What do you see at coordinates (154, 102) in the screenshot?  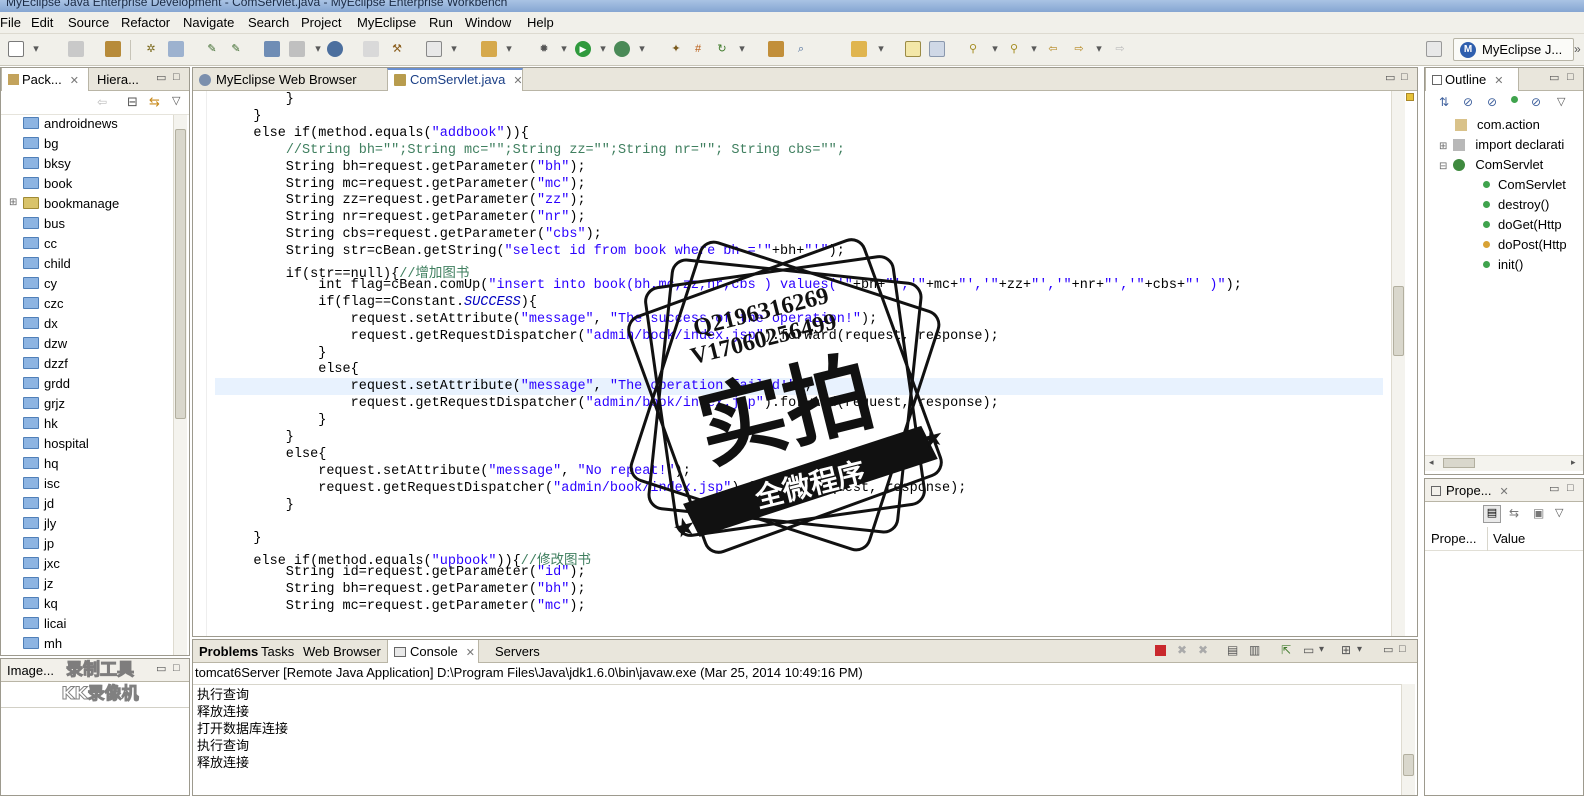 I see `link-editor-icon: ⇆` at bounding box center [154, 102].